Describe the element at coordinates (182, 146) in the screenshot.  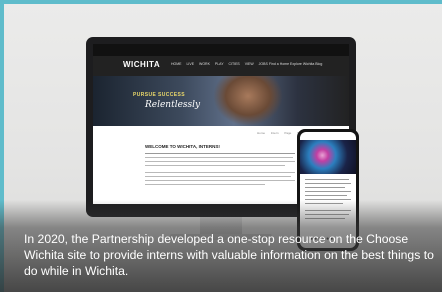
I see `page-title: WELCOME TO WICHITA, INTERNS!` at that location.